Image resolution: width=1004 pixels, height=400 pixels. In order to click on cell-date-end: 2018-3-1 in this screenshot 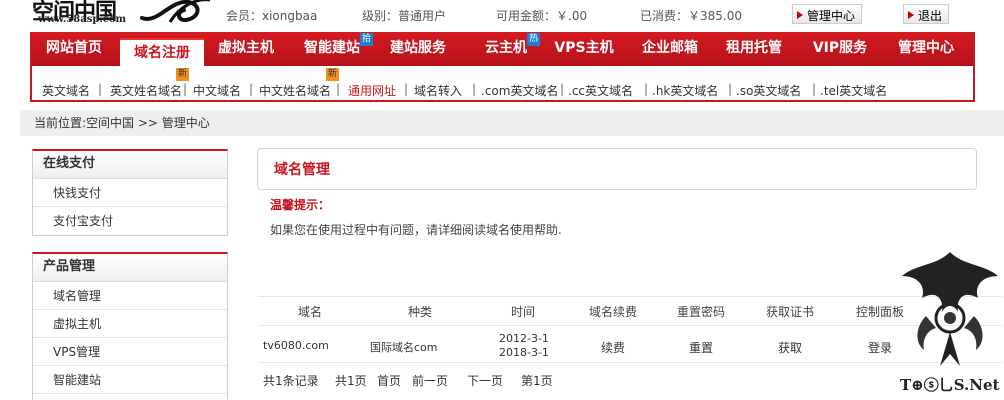, I will do `click(524, 352)`.